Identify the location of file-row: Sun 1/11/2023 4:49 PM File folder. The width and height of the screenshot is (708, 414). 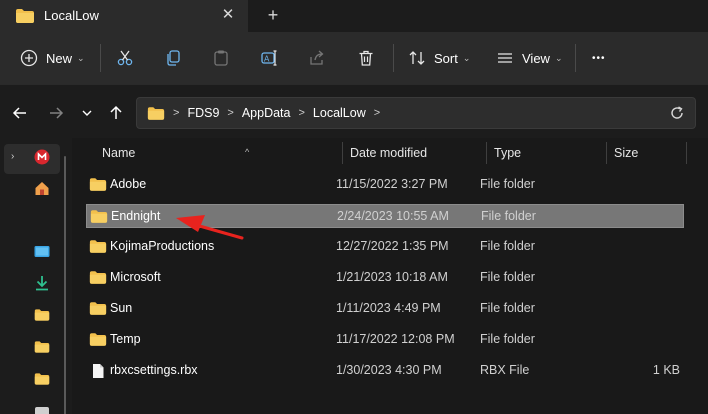
(385, 309).